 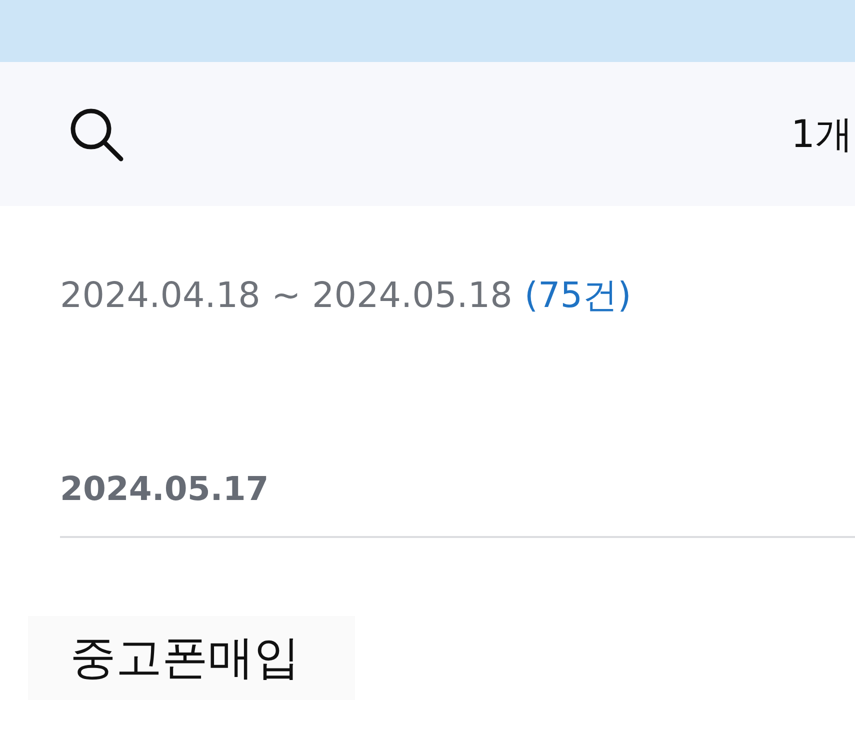 I want to click on search-icon, so click(x=96, y=134).